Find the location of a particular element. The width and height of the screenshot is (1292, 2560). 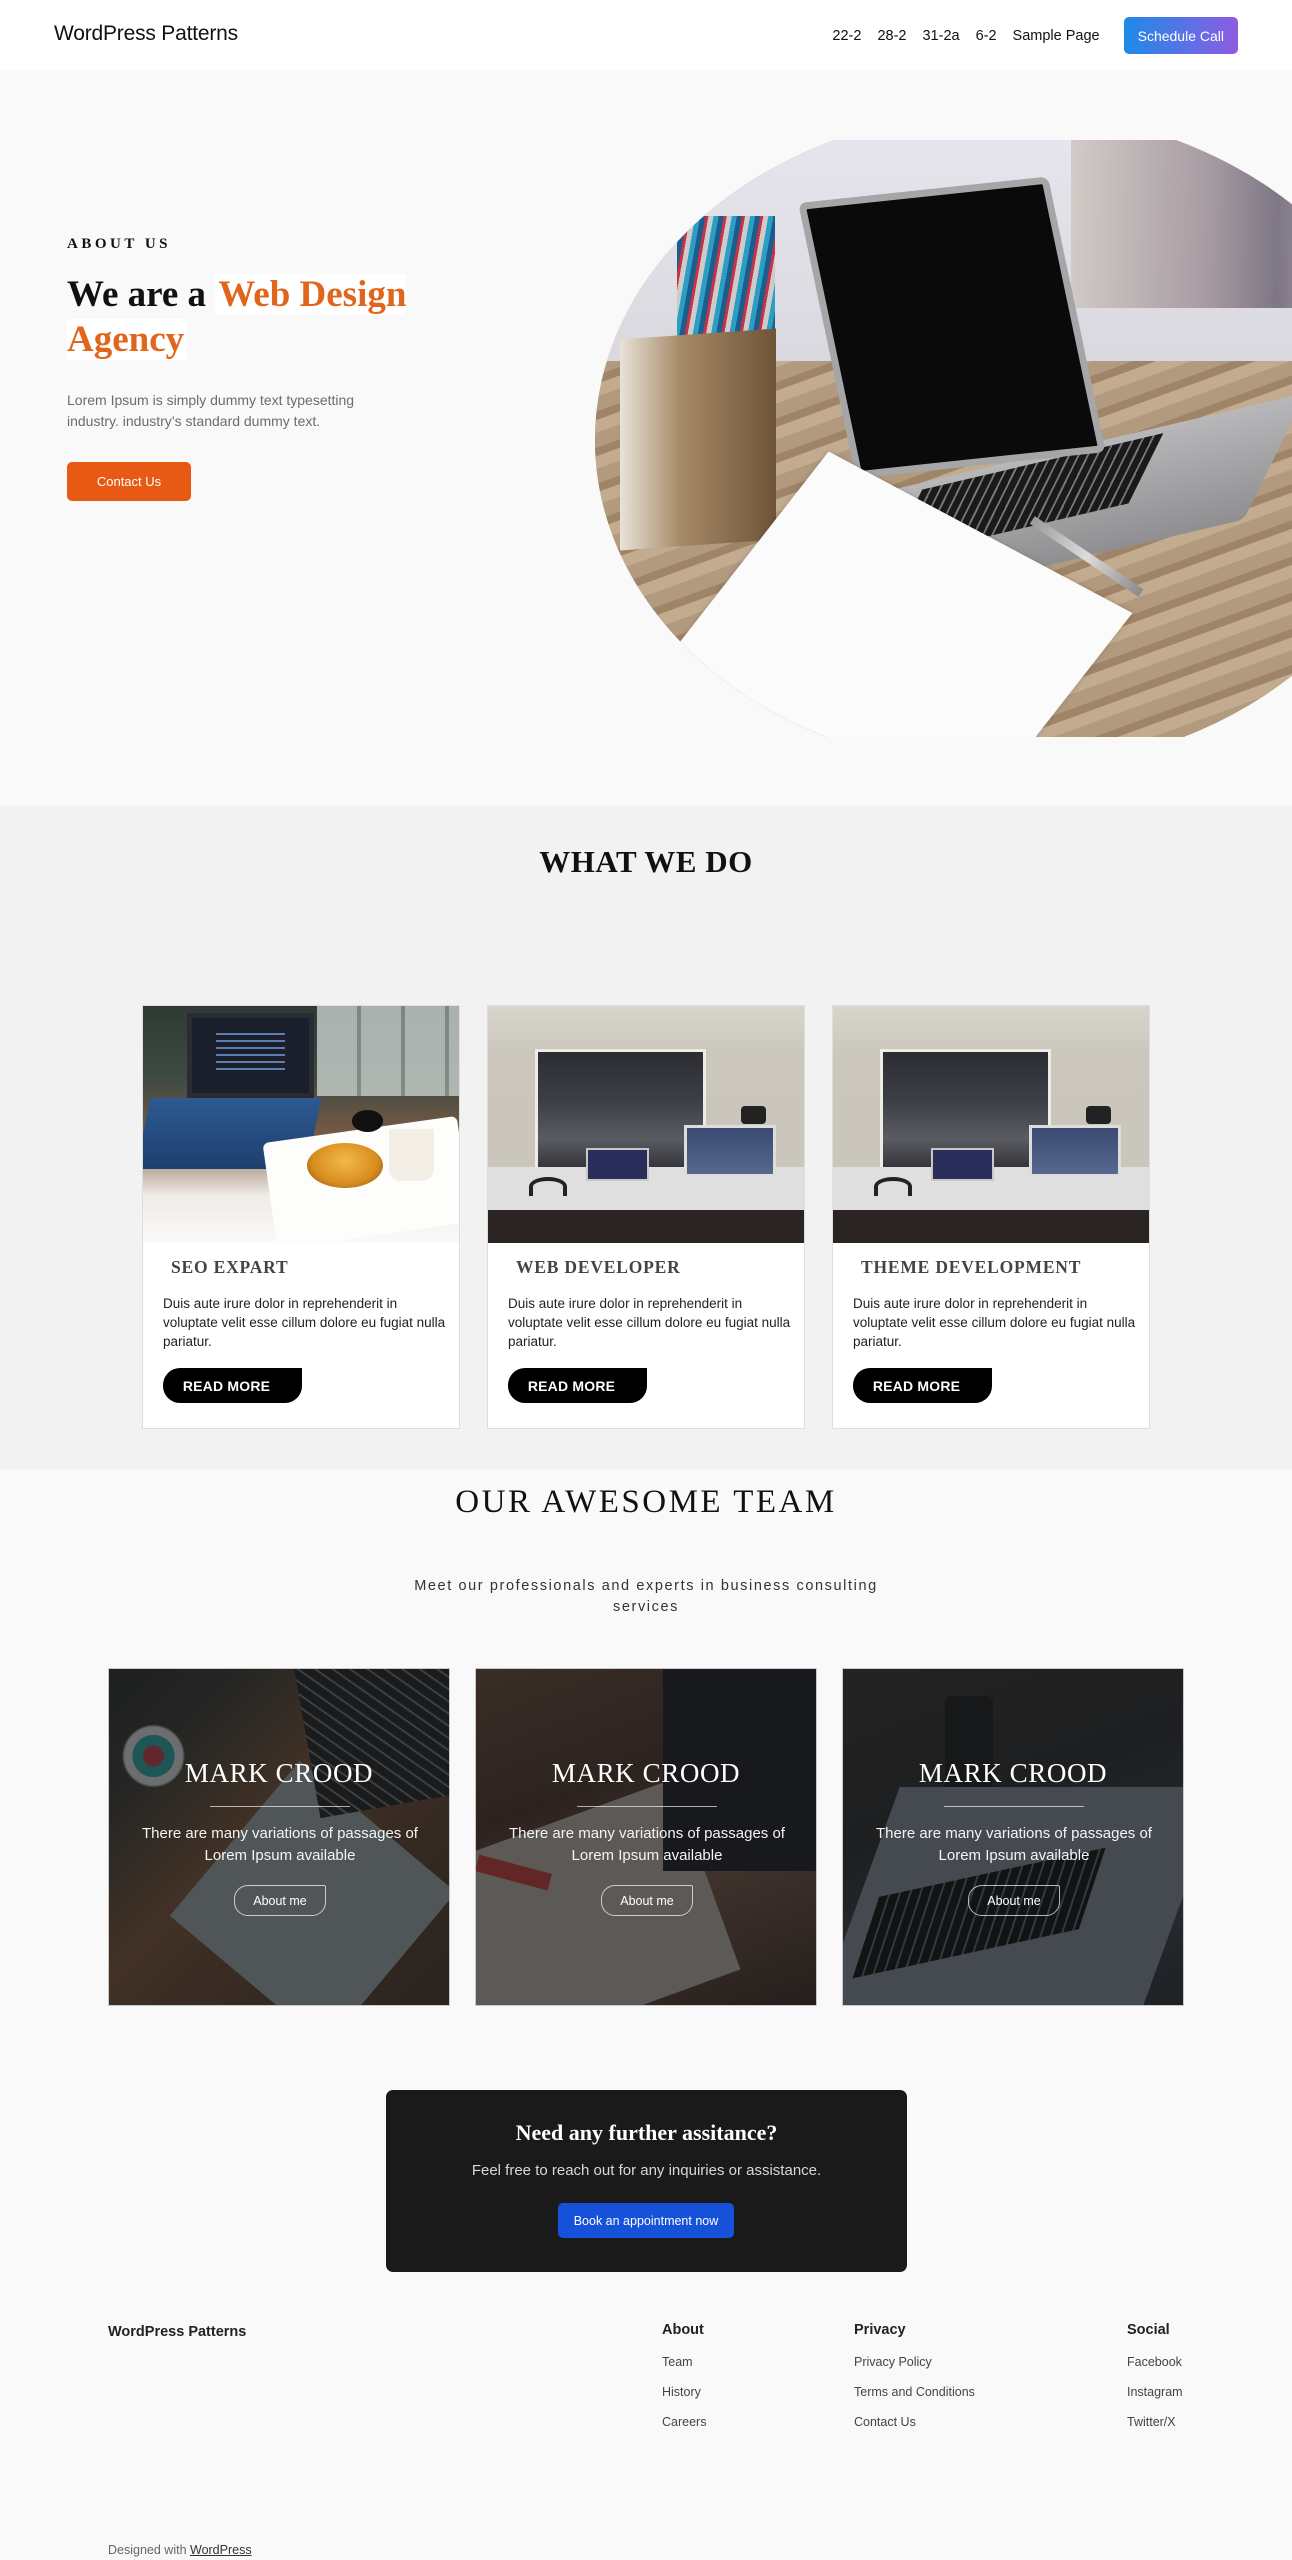

footer-heading: Privacy is located at coordinates (880, 2330).